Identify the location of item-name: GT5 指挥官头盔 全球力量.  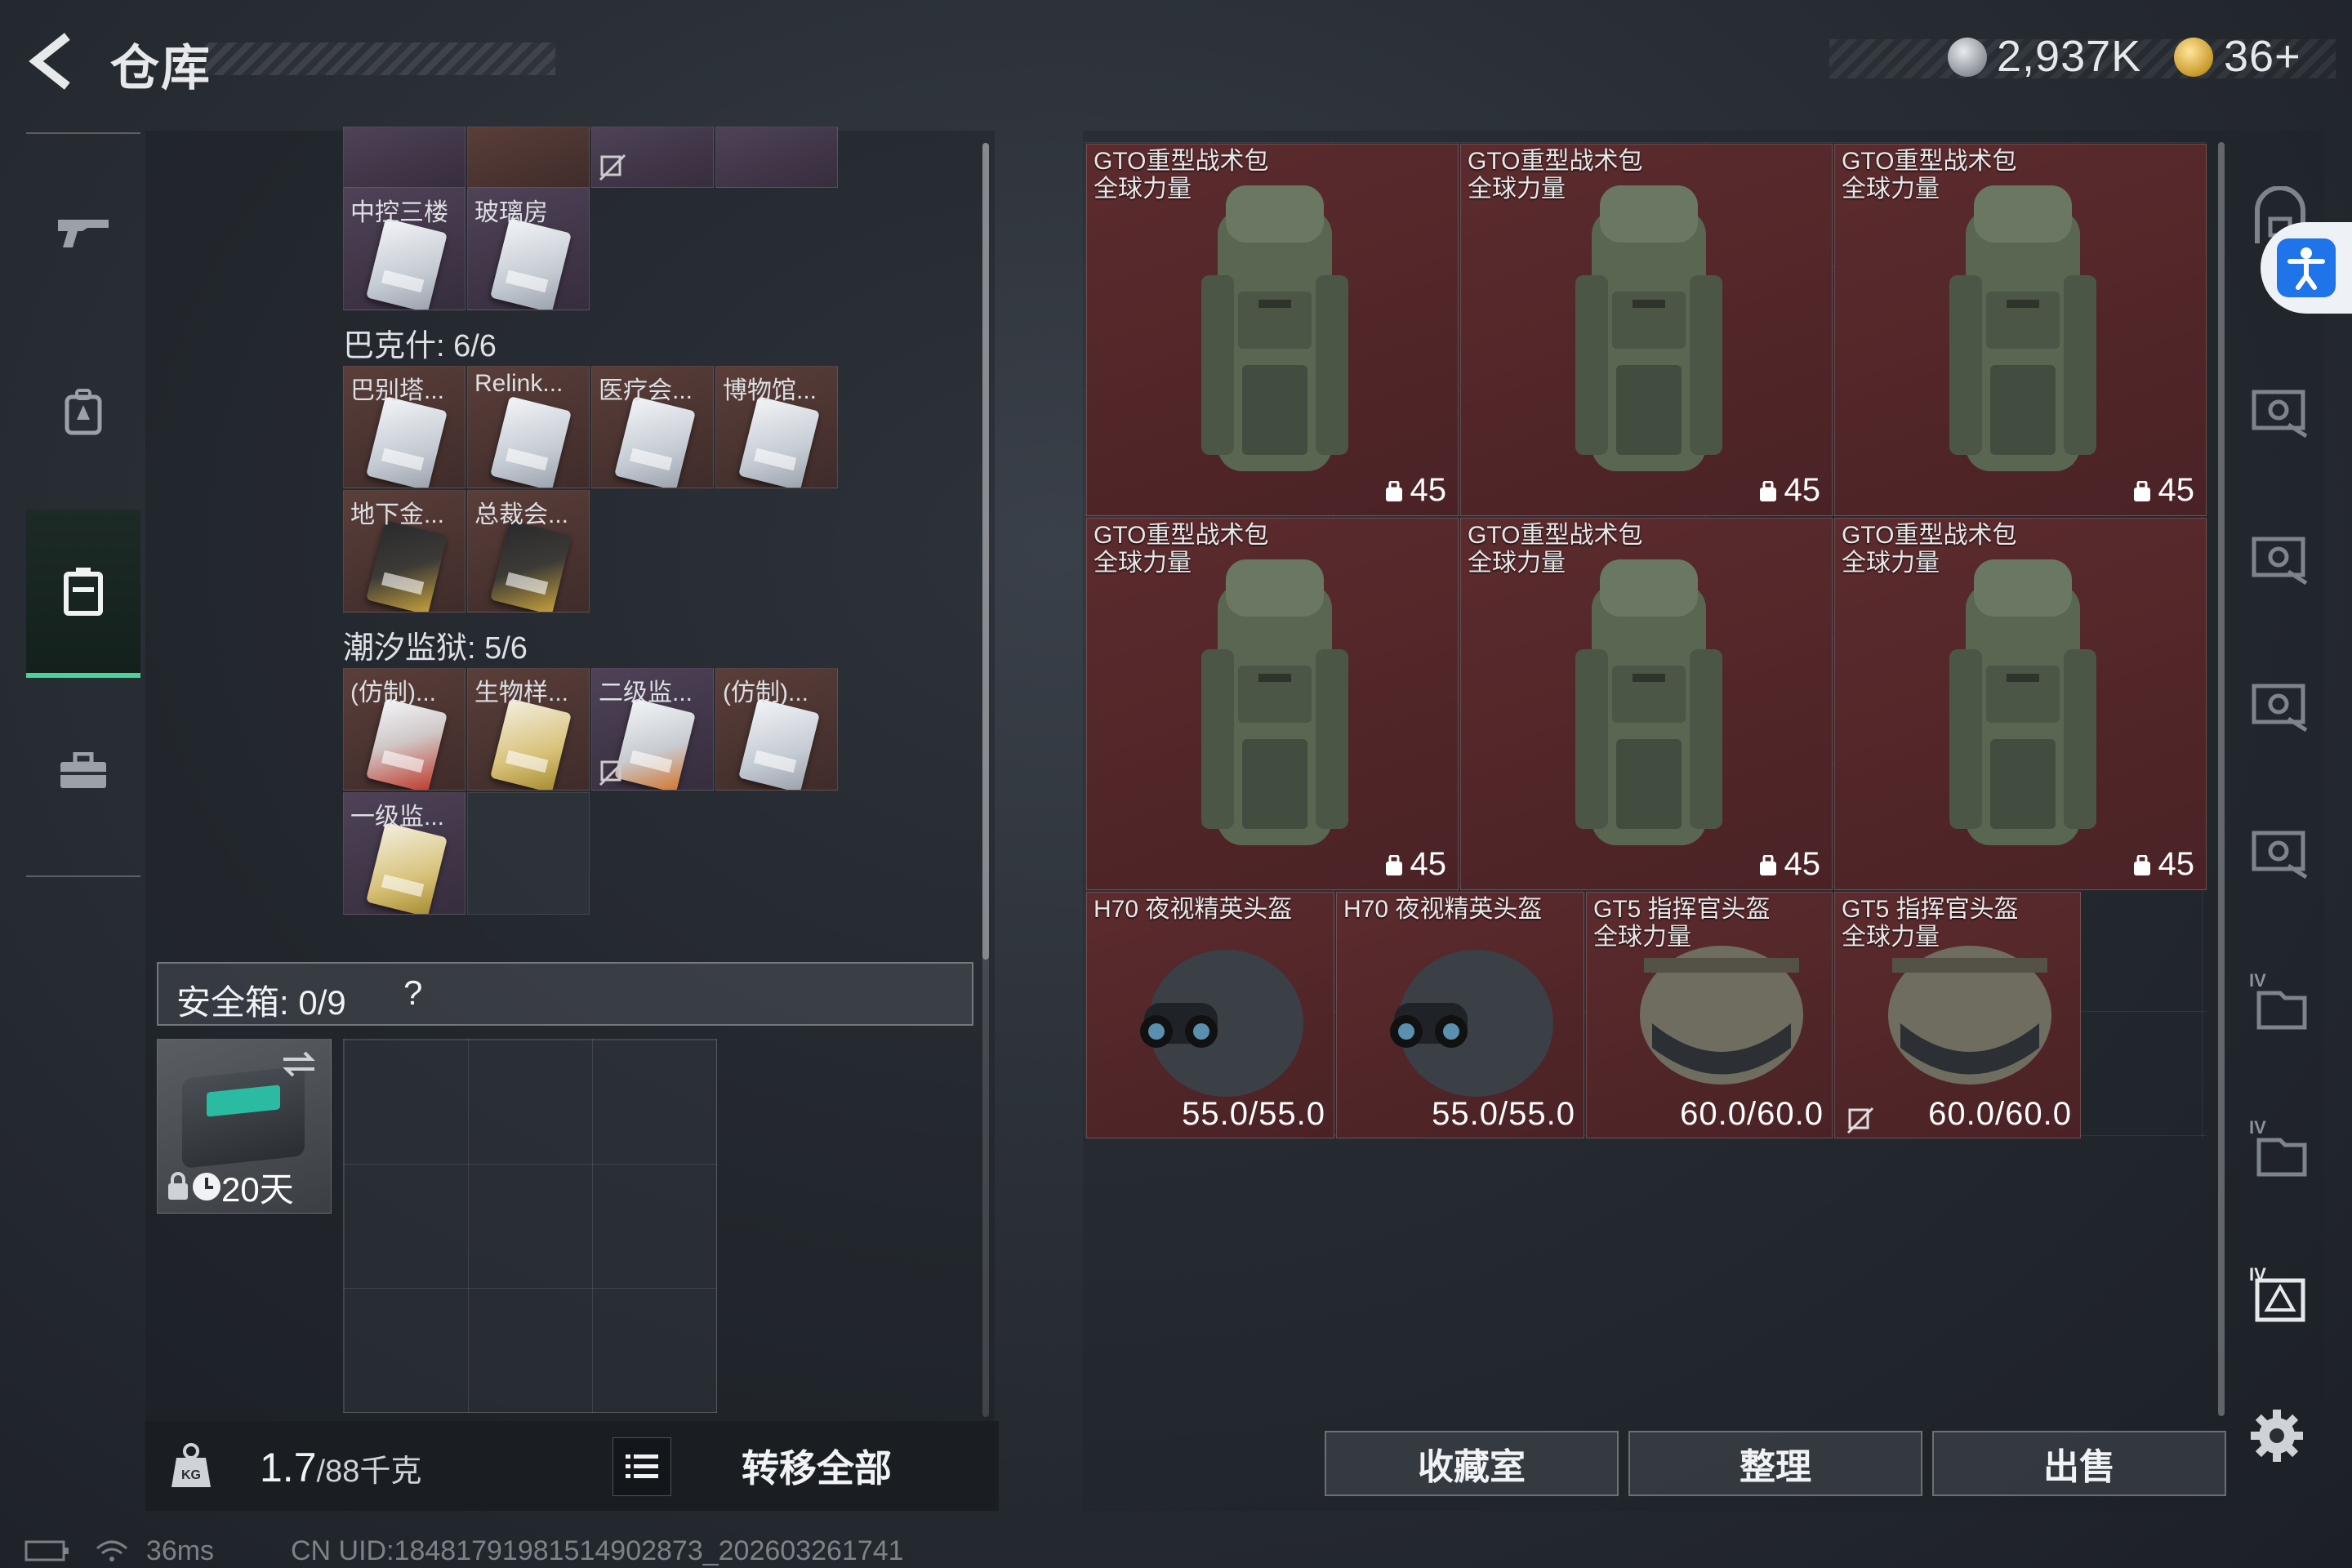
(1930, 923).